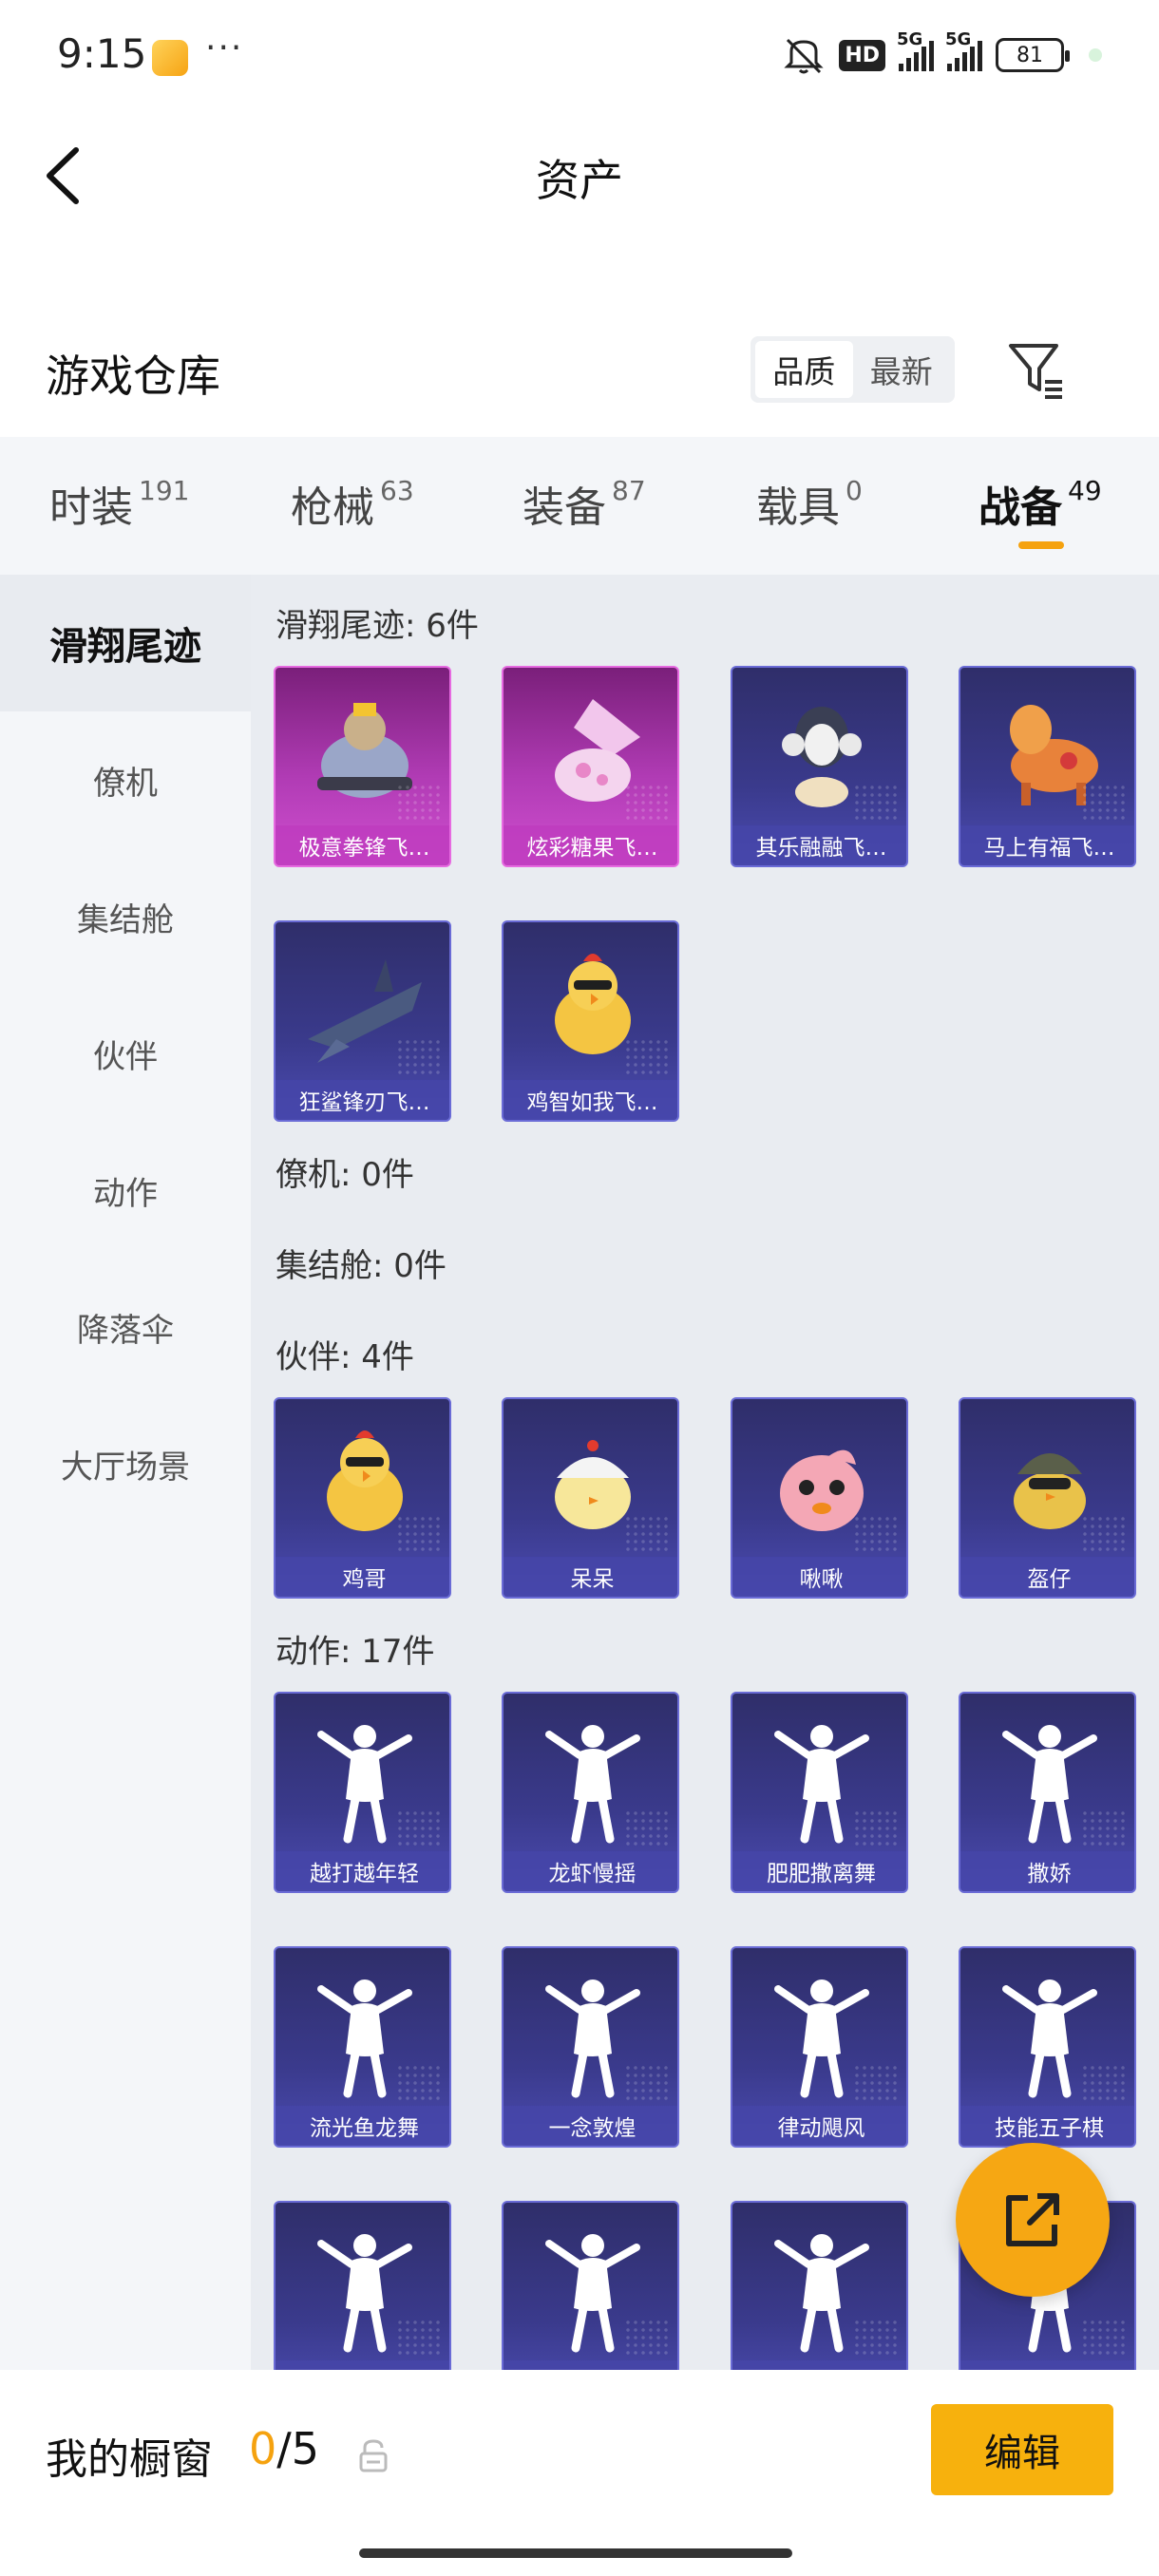 This screenshot has height=2576, width=1159. What do you see at coordinates (284, 2448) in the screenshot?
I see `showcase-count: 0/5` at bounding box center [284, 2448].